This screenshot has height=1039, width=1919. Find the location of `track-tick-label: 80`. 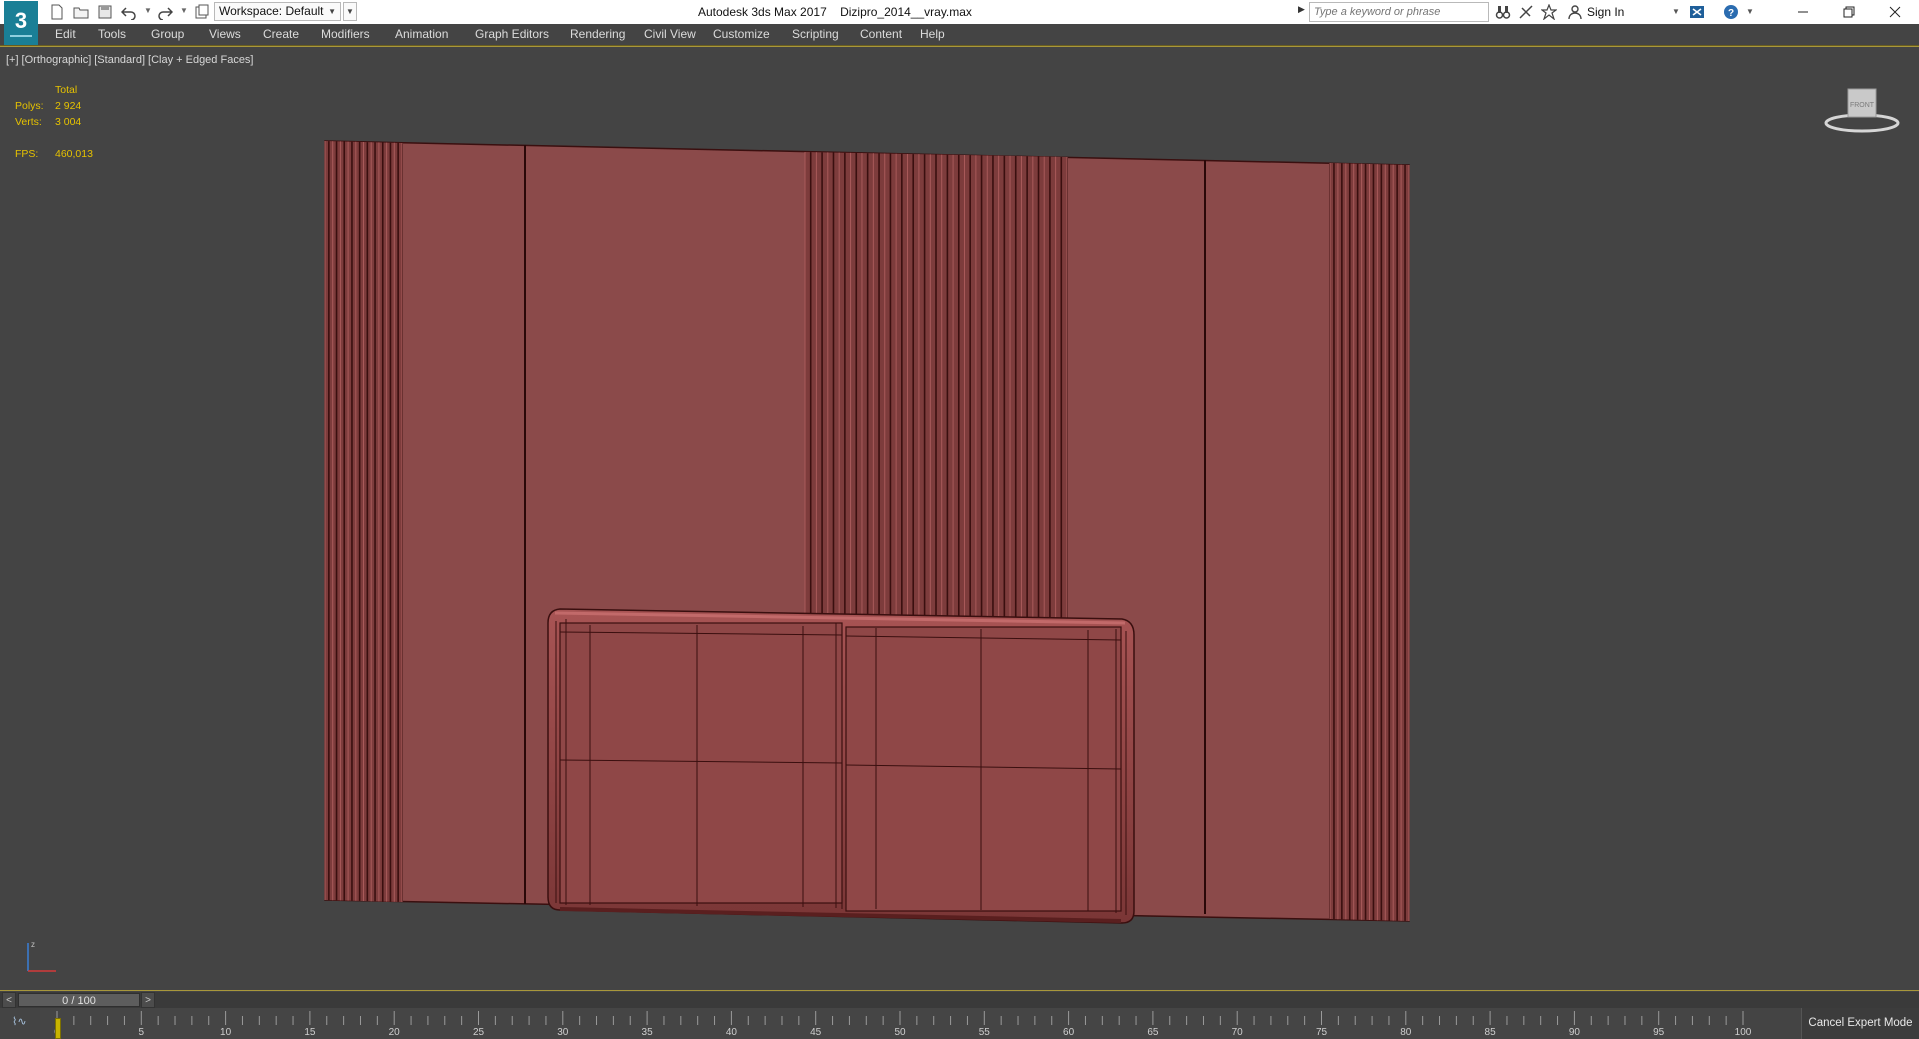

track-tick-label: 80 is located at coordinates (1406, 1032).